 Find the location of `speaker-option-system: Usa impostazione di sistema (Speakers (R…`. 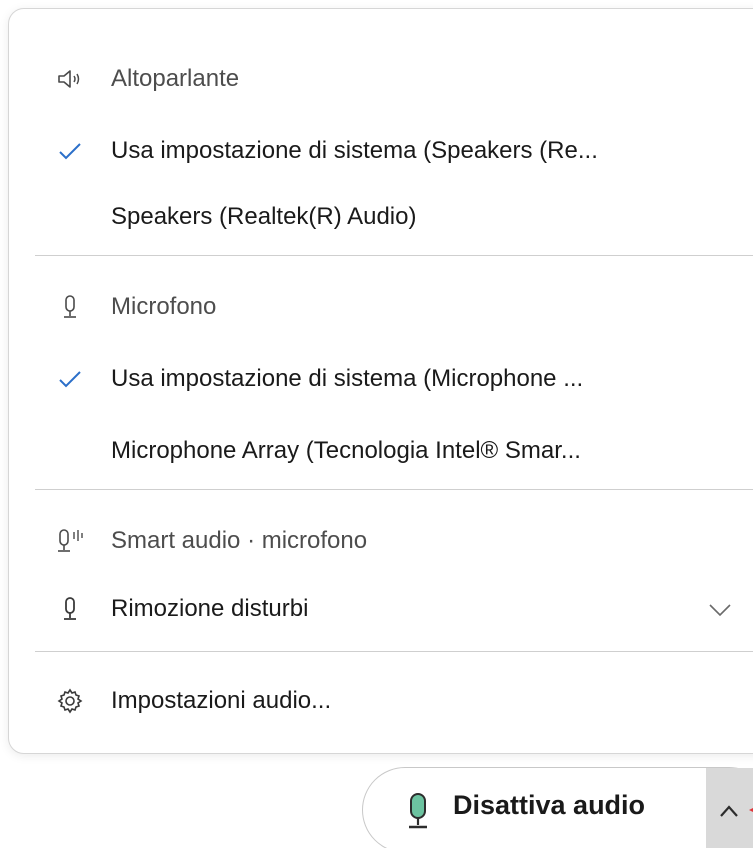

speaker-option-system: Usa impostazione di sistema (Speakers (R… is located at coordinates (381, 151).